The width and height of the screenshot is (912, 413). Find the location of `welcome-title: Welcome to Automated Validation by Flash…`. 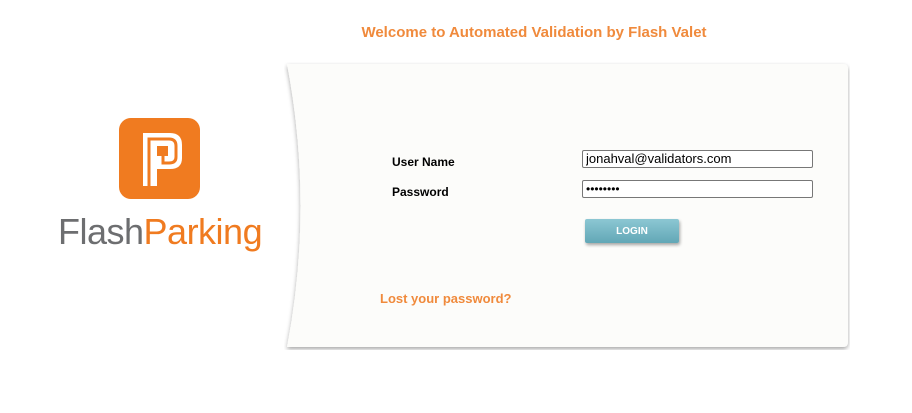

welcome-title: Welcome to Automated Validation by Flash… is located at coordinates (534, 32).